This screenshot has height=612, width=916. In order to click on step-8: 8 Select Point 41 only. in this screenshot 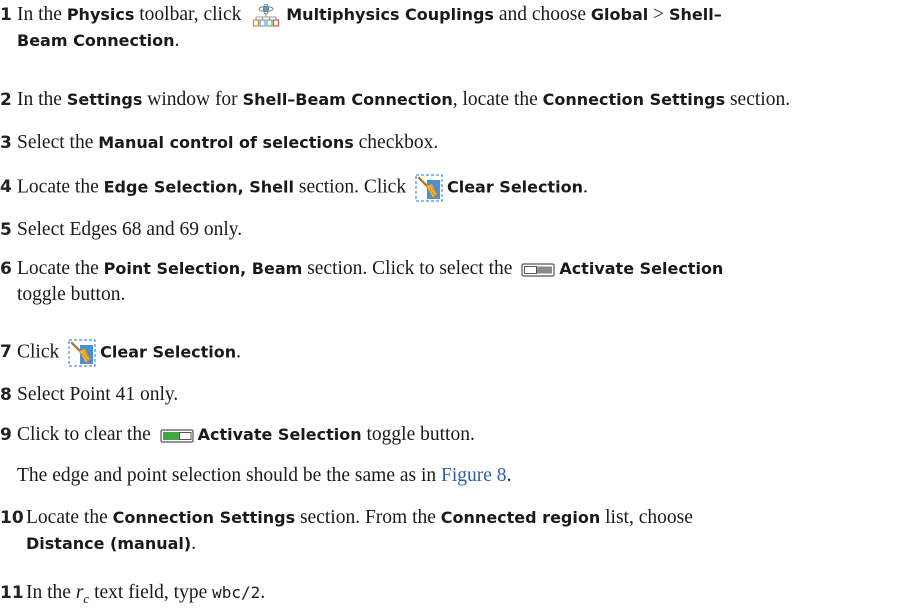, I will do `click(454, 395)`.